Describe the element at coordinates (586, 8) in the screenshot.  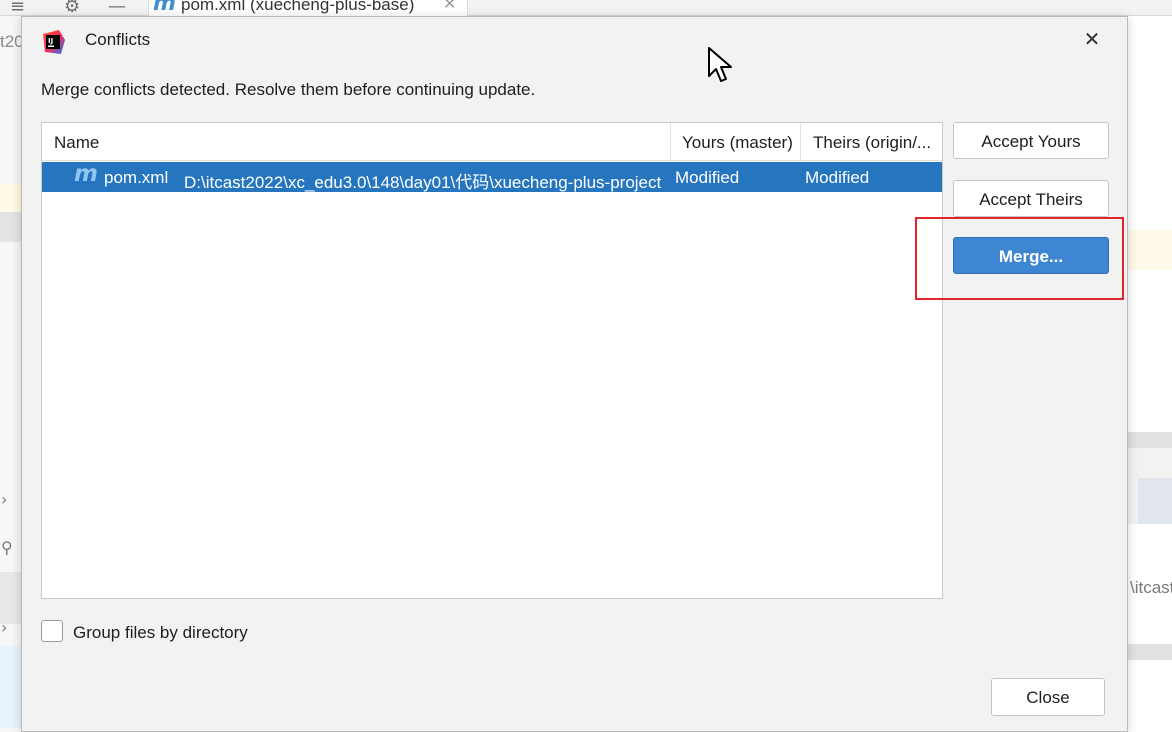
I see `ide-toolbar: ≡ ⚙ — m pom.xml (xuecheng-plus-base) ✕` at that location.